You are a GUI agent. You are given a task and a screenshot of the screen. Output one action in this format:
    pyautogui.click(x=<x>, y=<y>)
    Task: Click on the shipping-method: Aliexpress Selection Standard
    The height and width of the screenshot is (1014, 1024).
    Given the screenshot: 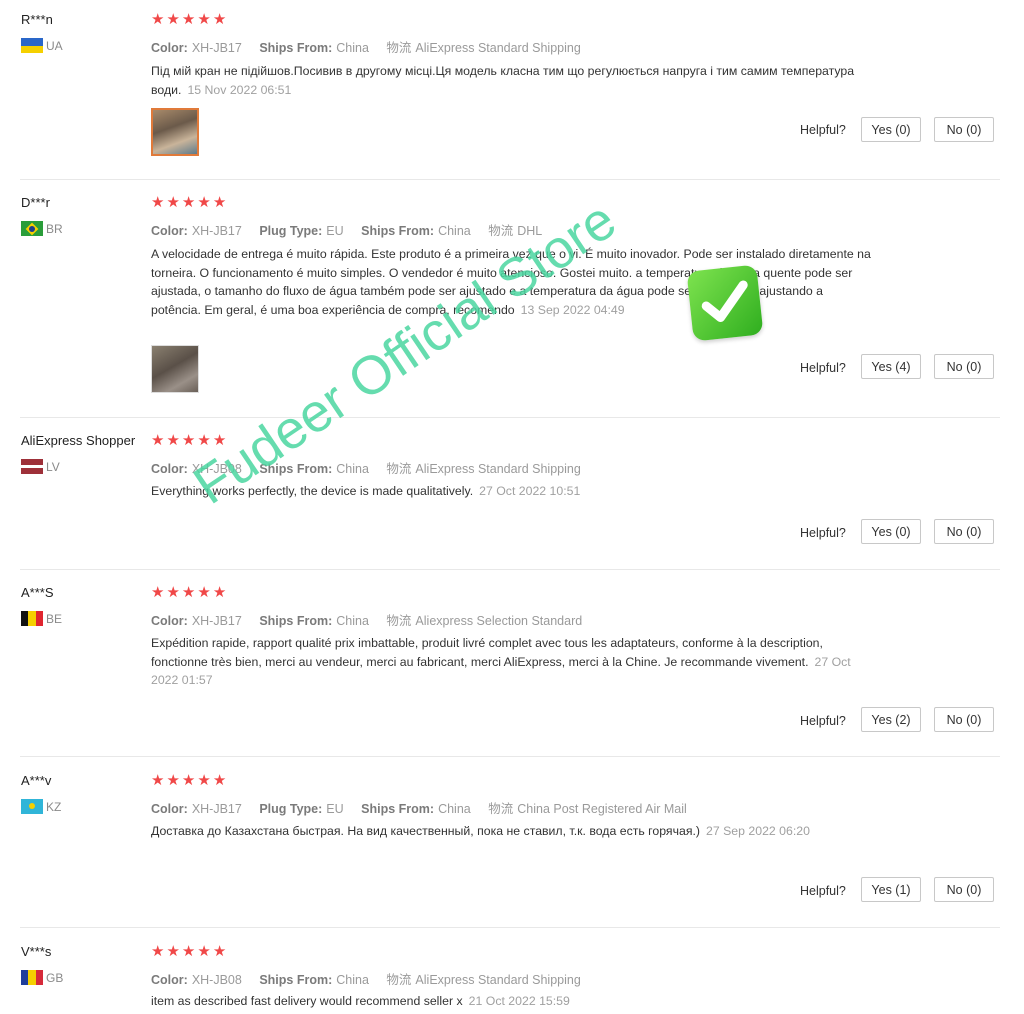 What is the action you would take?
    pyautogui.click(x=499, y=621)
    